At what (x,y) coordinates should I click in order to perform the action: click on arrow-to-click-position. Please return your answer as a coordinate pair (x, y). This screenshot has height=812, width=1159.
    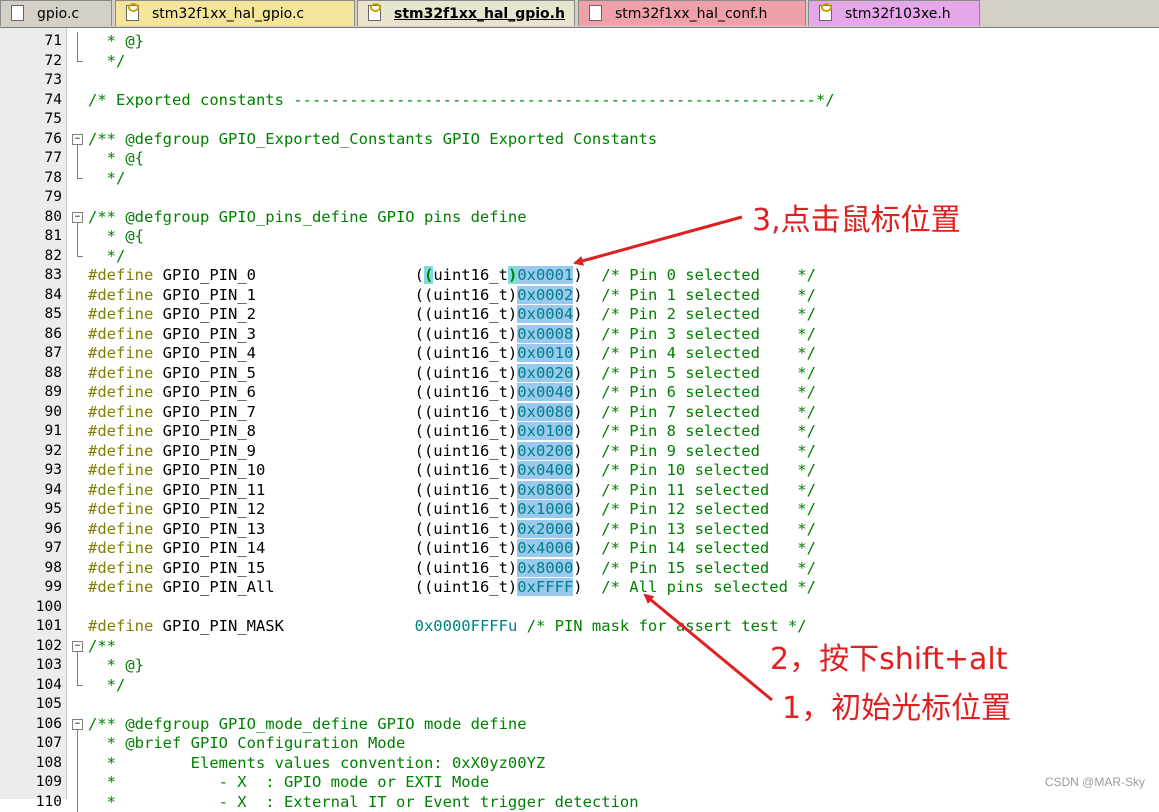
    Looking at the image, I should click on (658, 240).